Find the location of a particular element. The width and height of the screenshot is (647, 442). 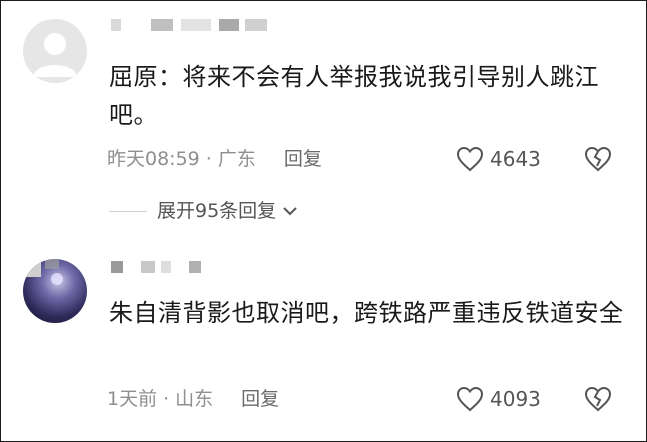

expand-replies-label: 展开95条回复 is located at coordinates (217, 211).